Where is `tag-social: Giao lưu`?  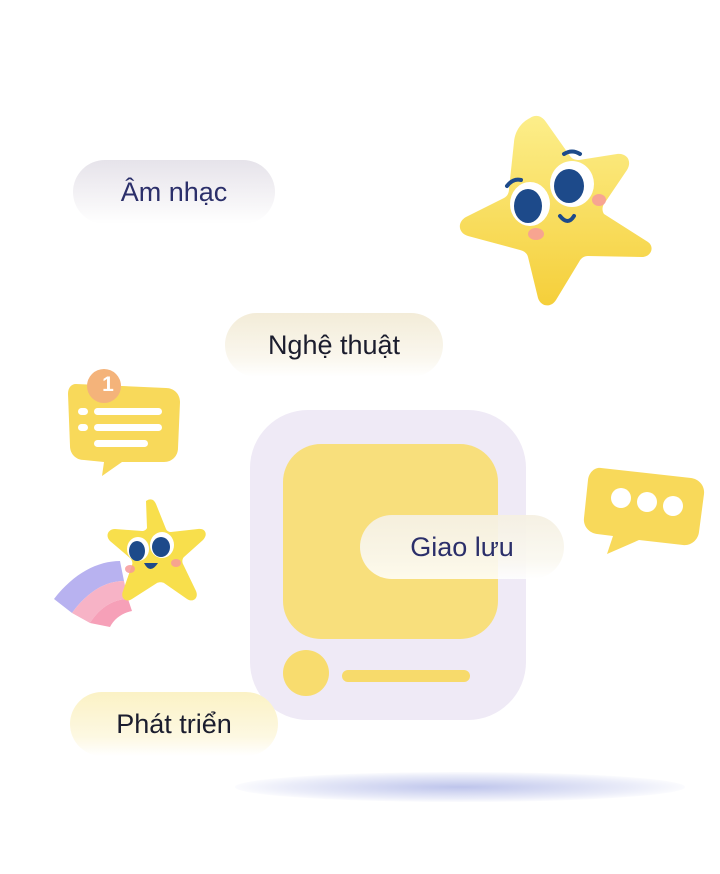 tag-social: Giao lưu is located at coordinates (462, 547).